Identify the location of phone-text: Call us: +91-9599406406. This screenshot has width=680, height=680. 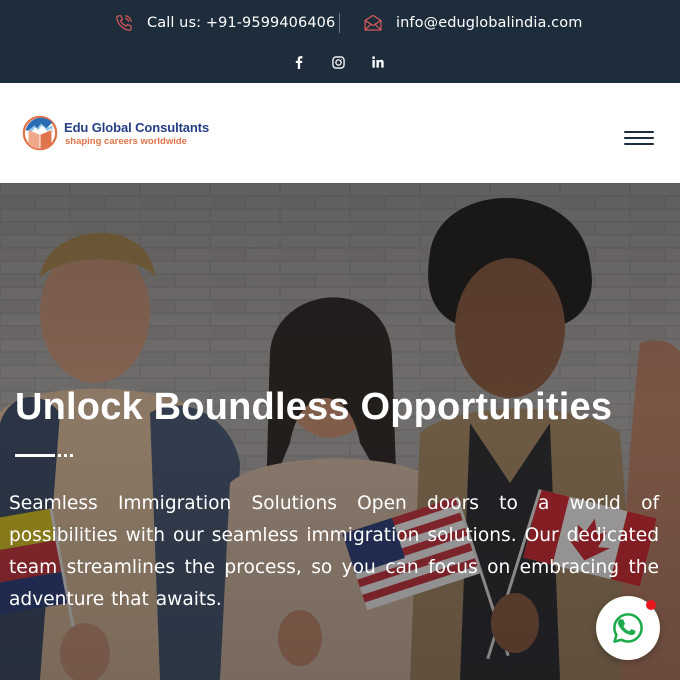
(241, 23).